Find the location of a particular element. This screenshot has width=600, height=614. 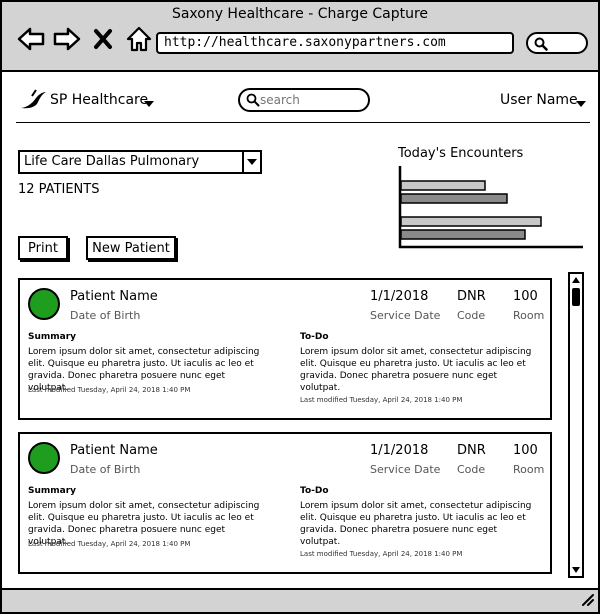

logo-icon is located at coordinates (33, 102).